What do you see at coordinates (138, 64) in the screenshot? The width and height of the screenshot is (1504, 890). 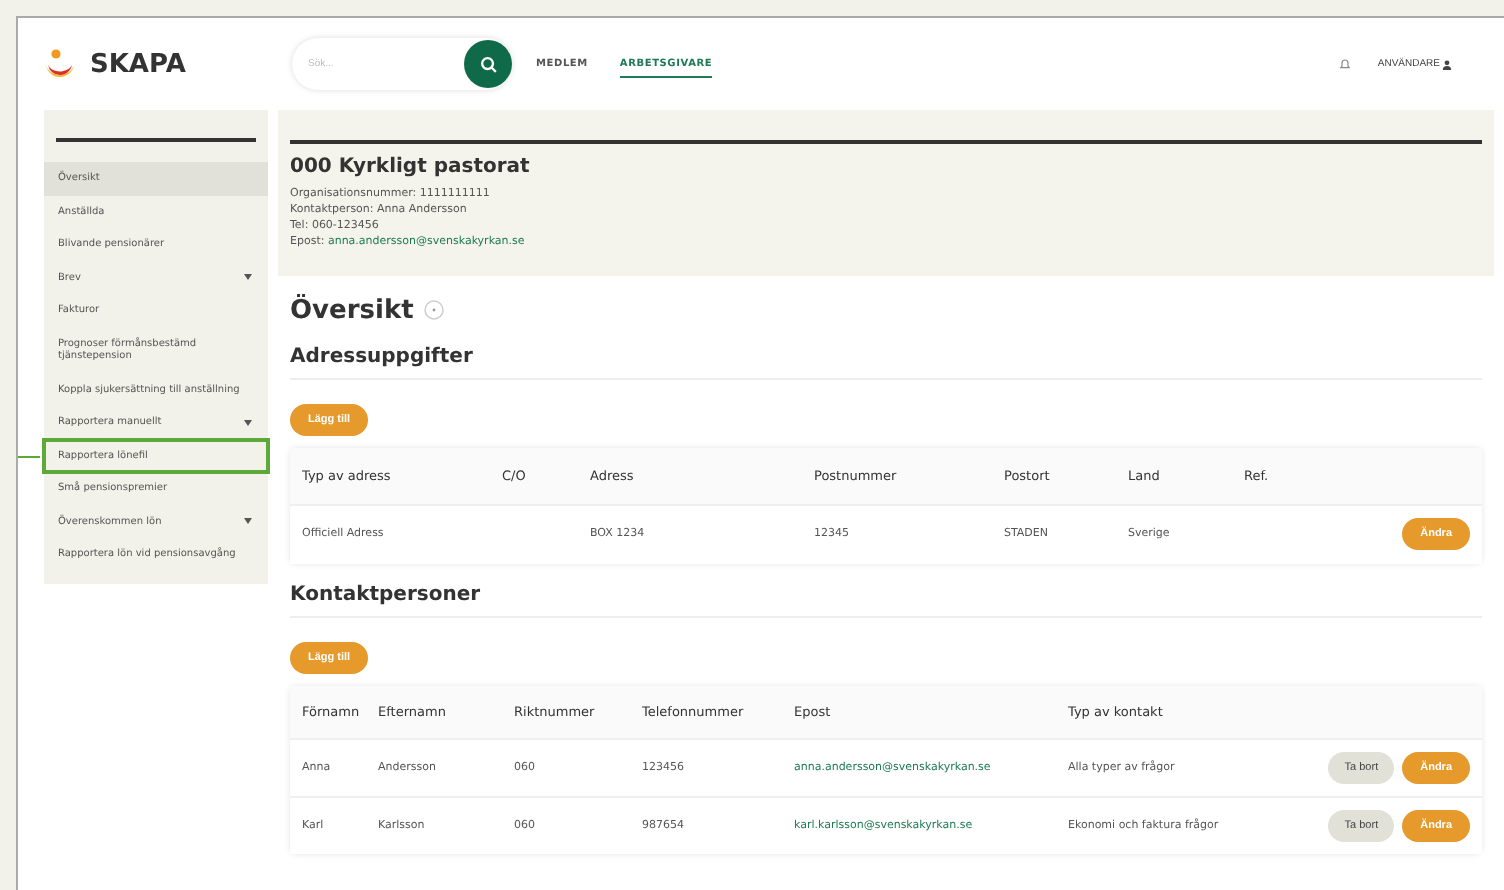 I see `logo-text: SKAPA` at bounding box center [138, 64].